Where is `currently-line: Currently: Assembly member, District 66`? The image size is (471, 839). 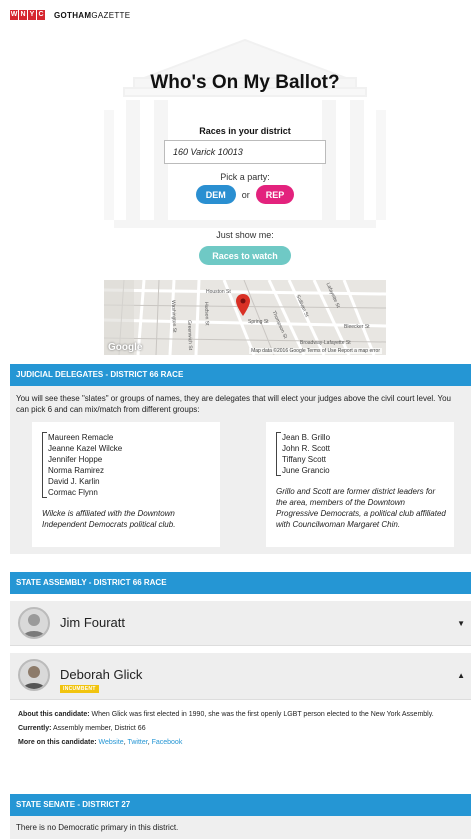 currently-line: Currently: Assembly member, District 66 is located at coordinates (240, 729).